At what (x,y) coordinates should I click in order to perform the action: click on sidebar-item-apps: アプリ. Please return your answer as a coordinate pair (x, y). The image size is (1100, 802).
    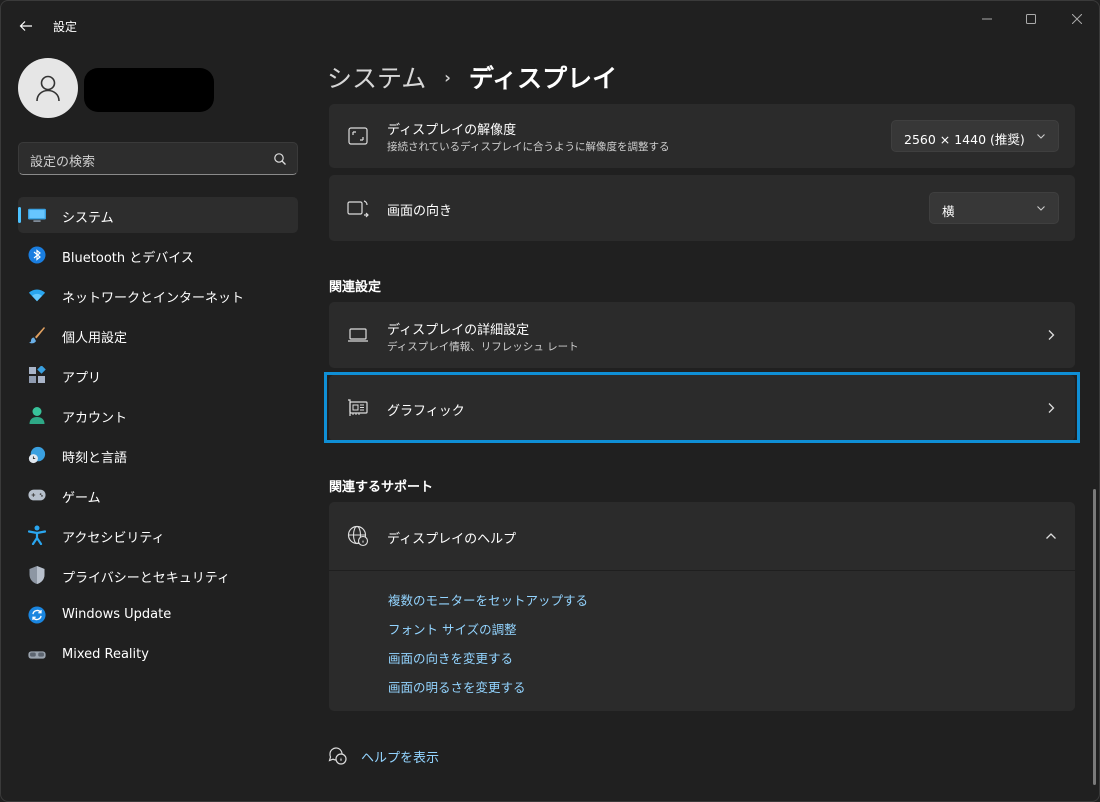
    Looking at the image, I should click on (158, 375).